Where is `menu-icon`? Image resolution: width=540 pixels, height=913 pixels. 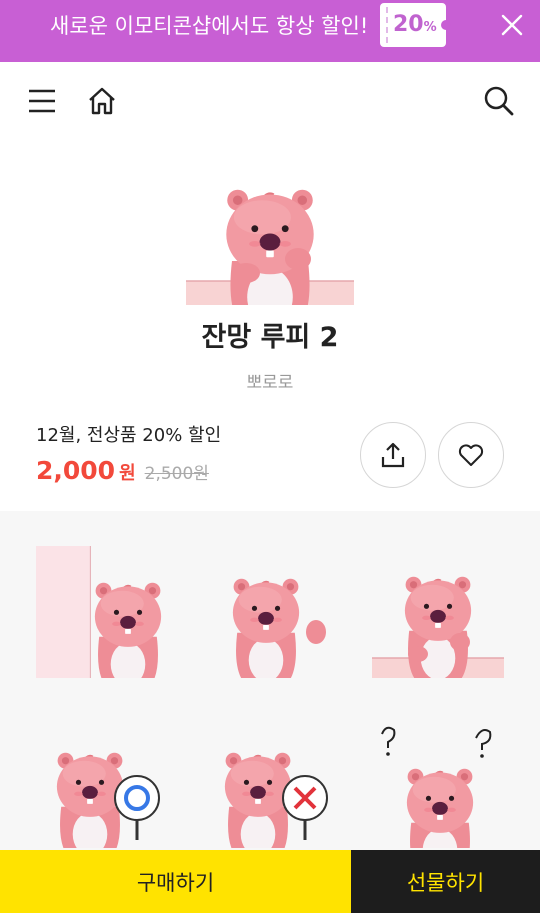
menu-icon is located at coordinates (42, 102).